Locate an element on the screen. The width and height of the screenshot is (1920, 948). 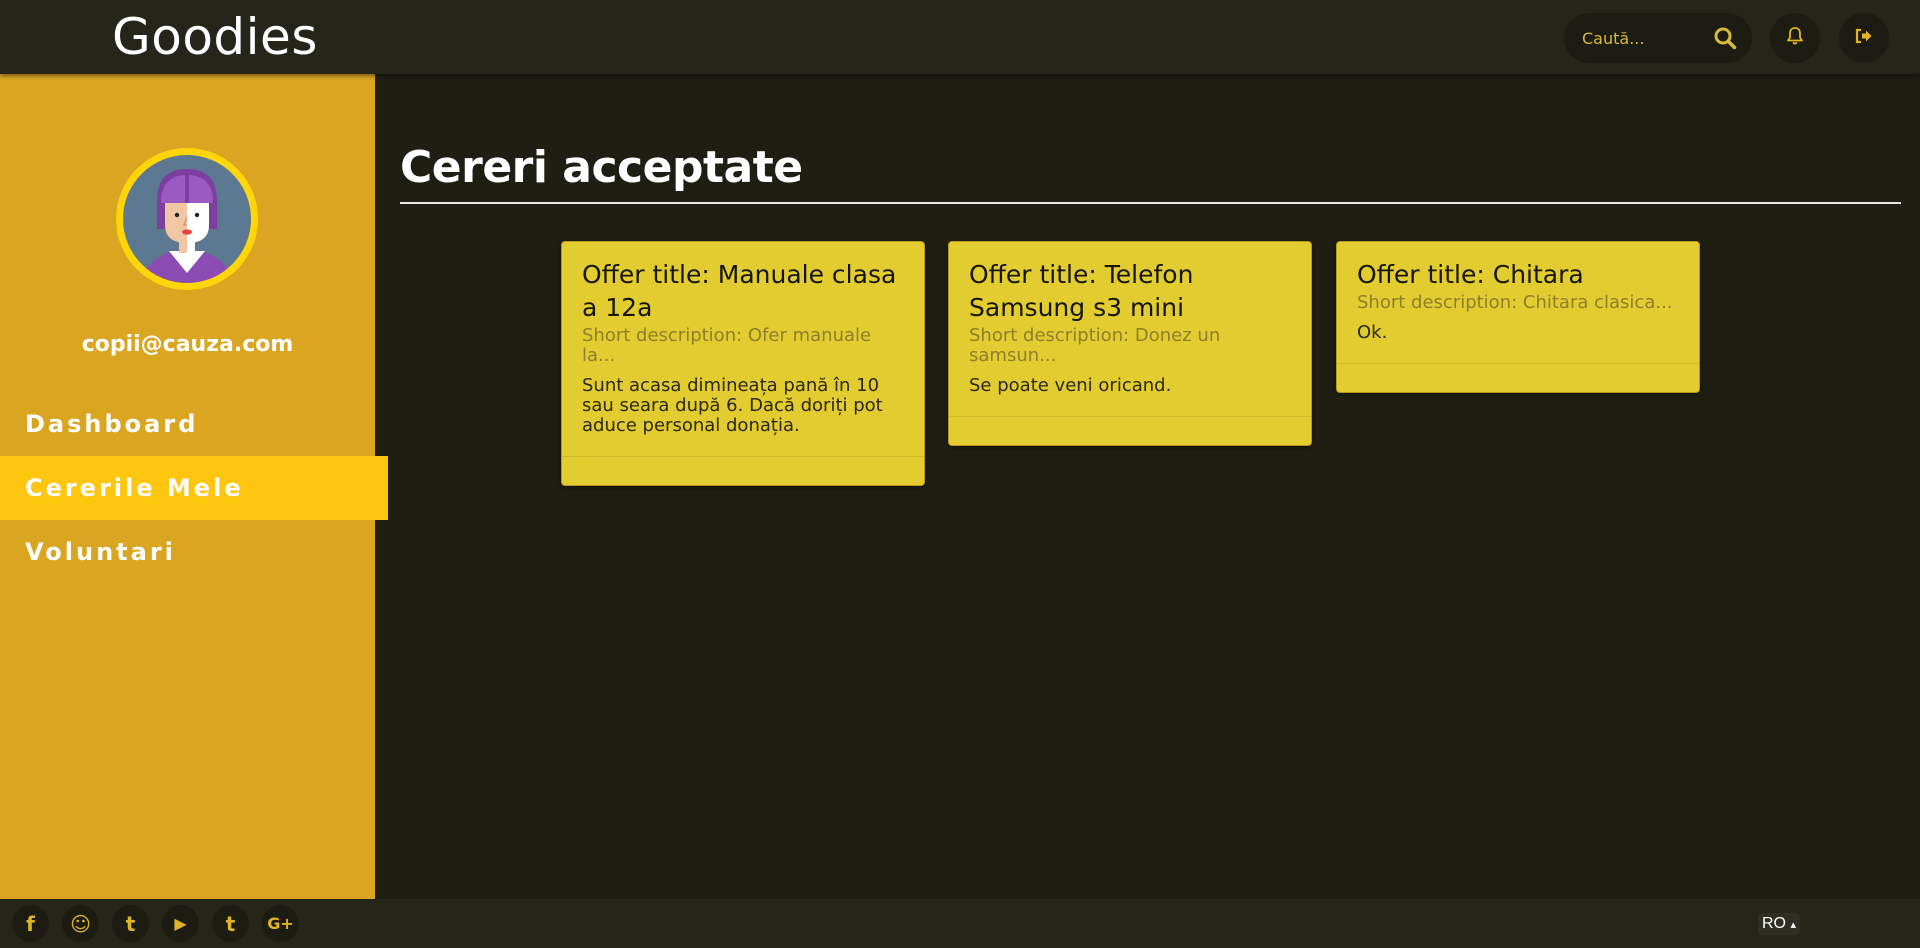
twitter-icon: t is located at coordinates (130, 923).